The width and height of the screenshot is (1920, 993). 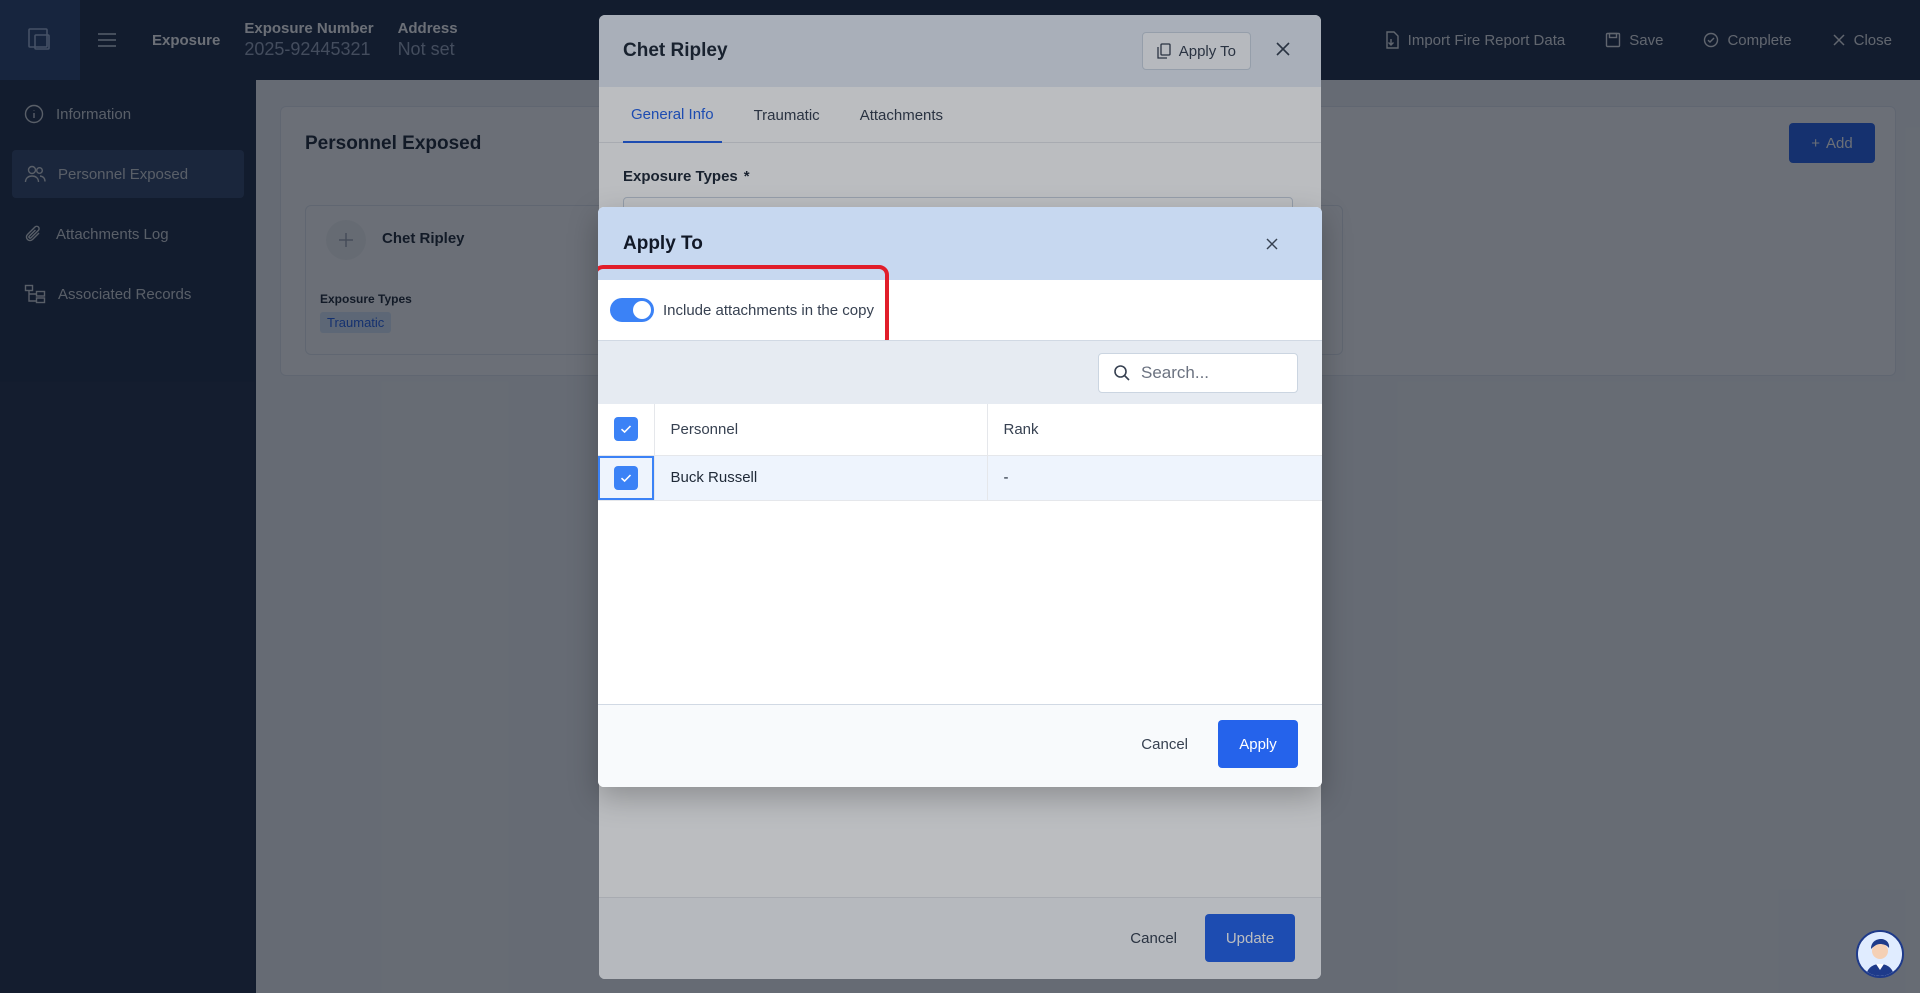 What do you see at coordinates (960, 554) in the screenshot?
I see `personnel-table-area: Personnel Rank Buck Russell -` at bounding box center [960, 554].